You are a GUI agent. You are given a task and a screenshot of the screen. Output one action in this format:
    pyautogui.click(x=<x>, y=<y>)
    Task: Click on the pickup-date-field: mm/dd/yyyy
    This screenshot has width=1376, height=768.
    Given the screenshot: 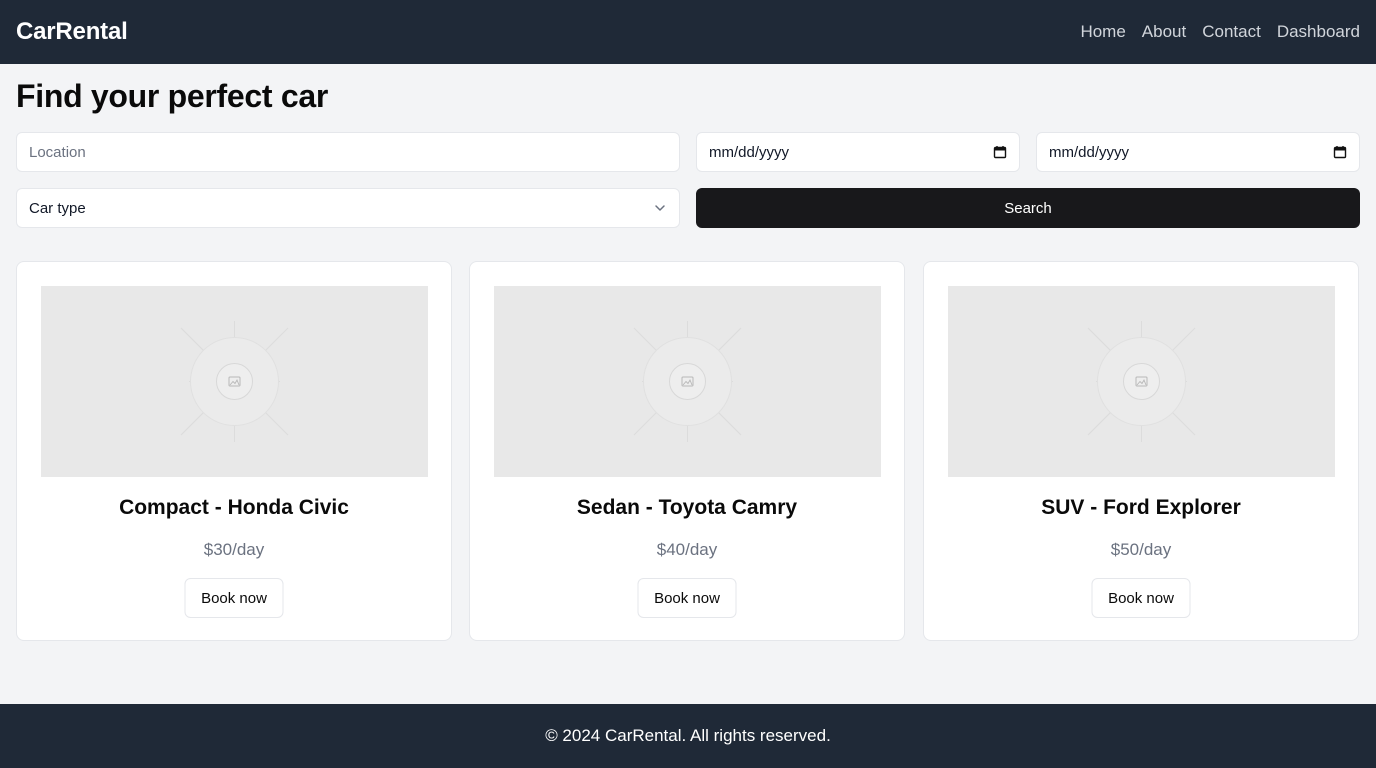 What is the action you would take?
    pyautogui.click(x=858, y=152)
    